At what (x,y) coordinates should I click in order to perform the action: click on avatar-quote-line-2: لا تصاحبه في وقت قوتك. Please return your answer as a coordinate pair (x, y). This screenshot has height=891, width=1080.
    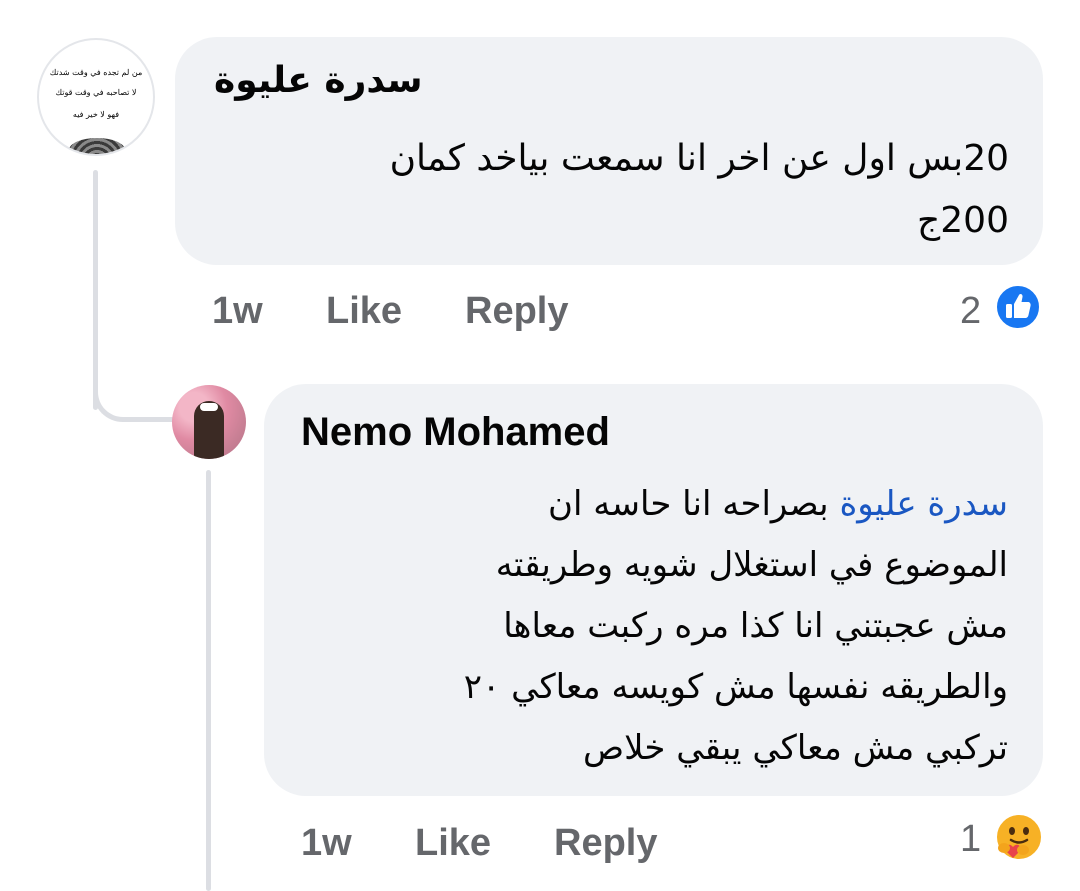
    Looking at the image, I should click on (96, 92).